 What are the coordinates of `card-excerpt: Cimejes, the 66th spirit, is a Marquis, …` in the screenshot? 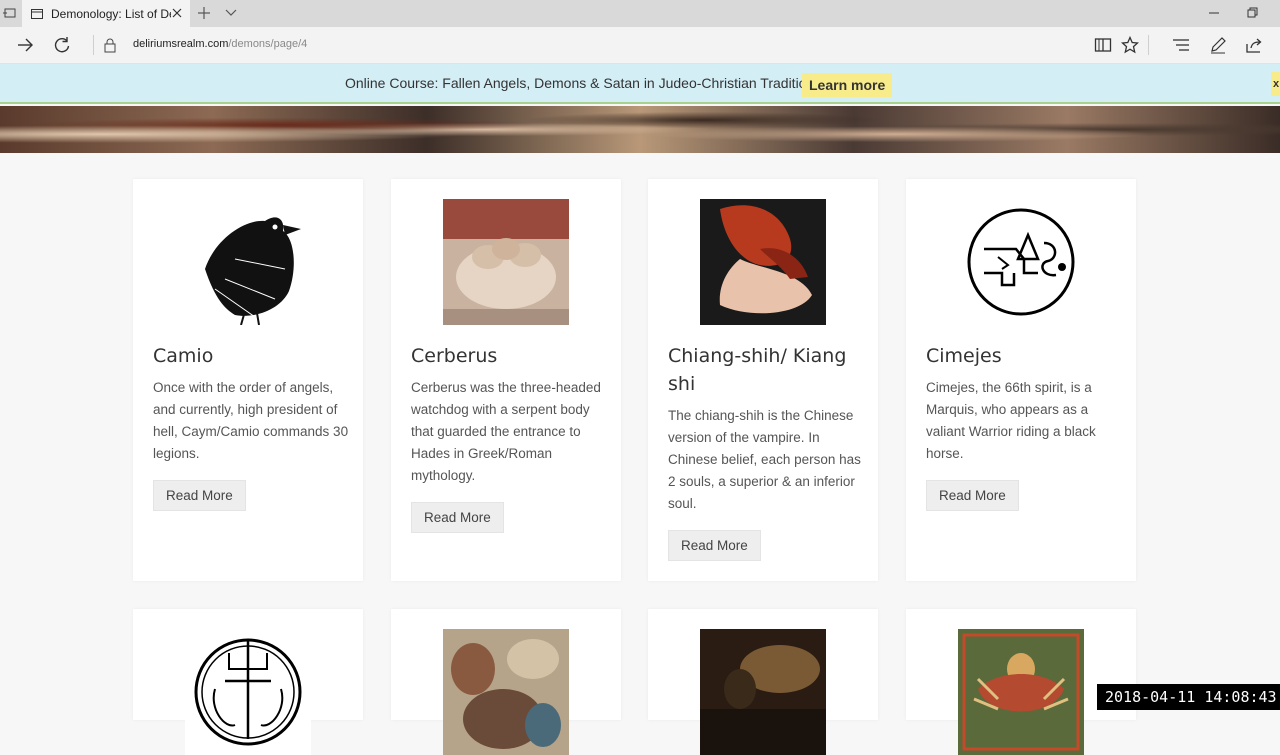 It's located at (1011, 420).